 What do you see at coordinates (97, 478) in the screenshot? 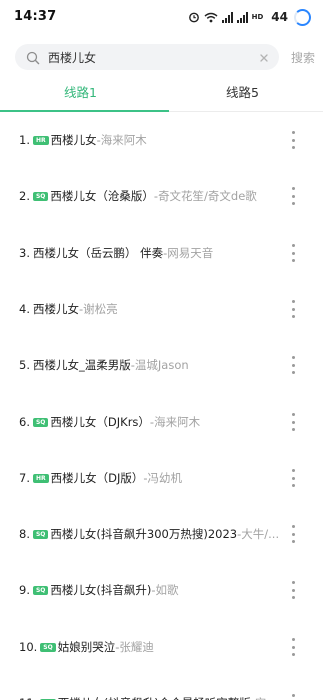
I see `song-title: 西楼儿女（DJ版）` at bounding box center [97, 478].